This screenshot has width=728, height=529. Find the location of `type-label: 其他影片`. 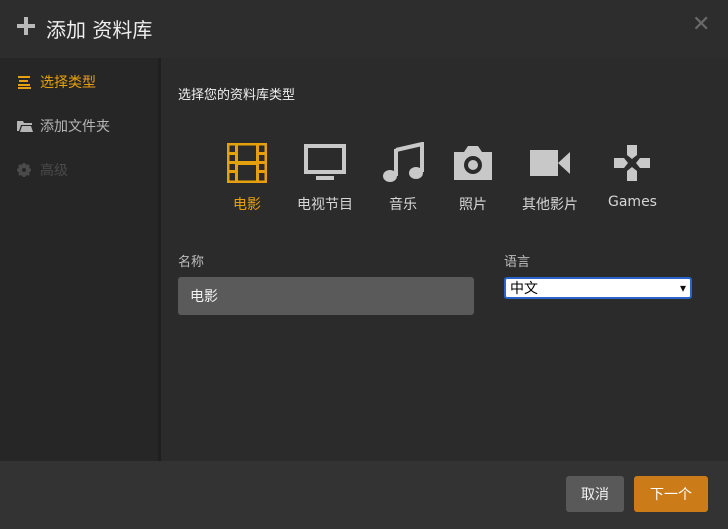

type-label: 其他影片 is located at coordinates (550, 205).